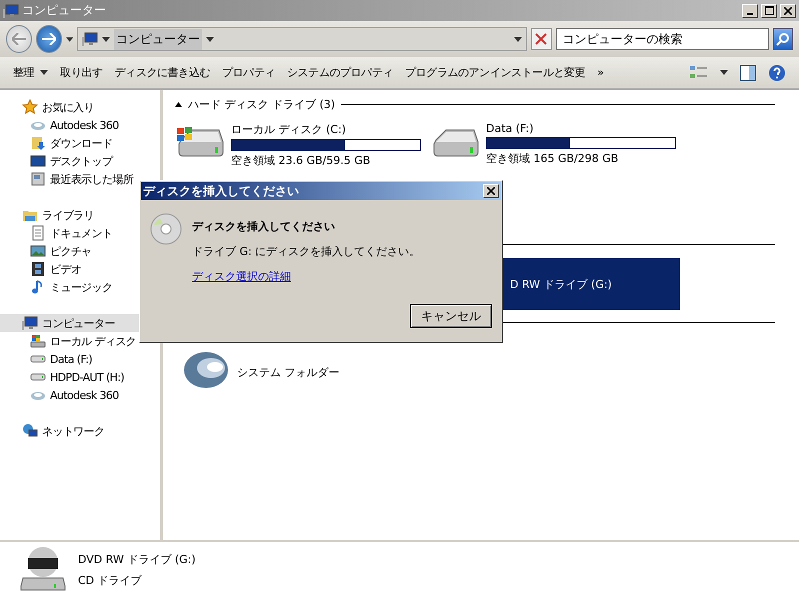  What do you see at coordinates (340, 72) in the screenshot?
I see `toolbar-button: システムのプロパティ` at bounding box center [340, 72].